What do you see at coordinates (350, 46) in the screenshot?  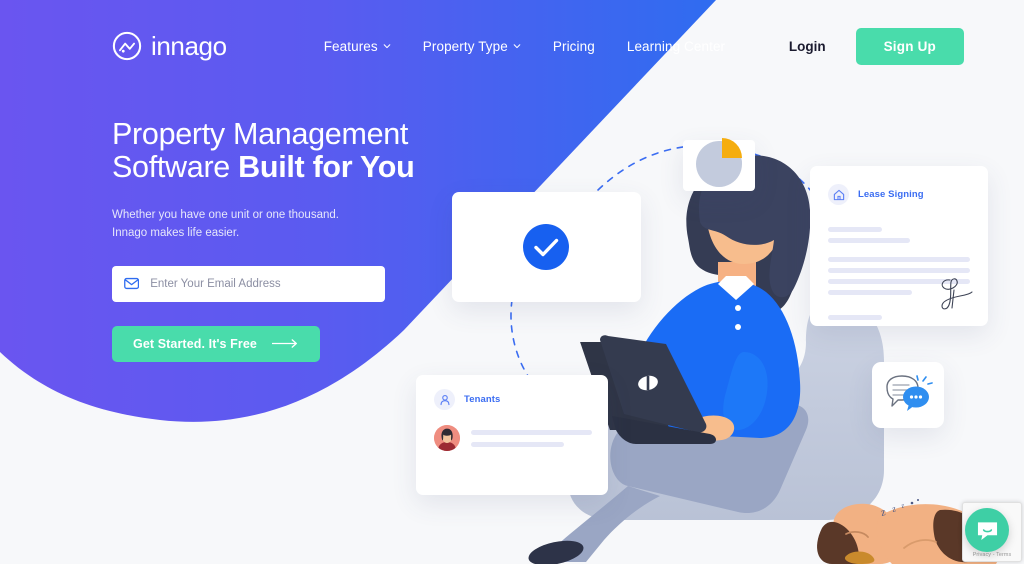 I see `nav-label: Features` at bounding box center [350, 46].